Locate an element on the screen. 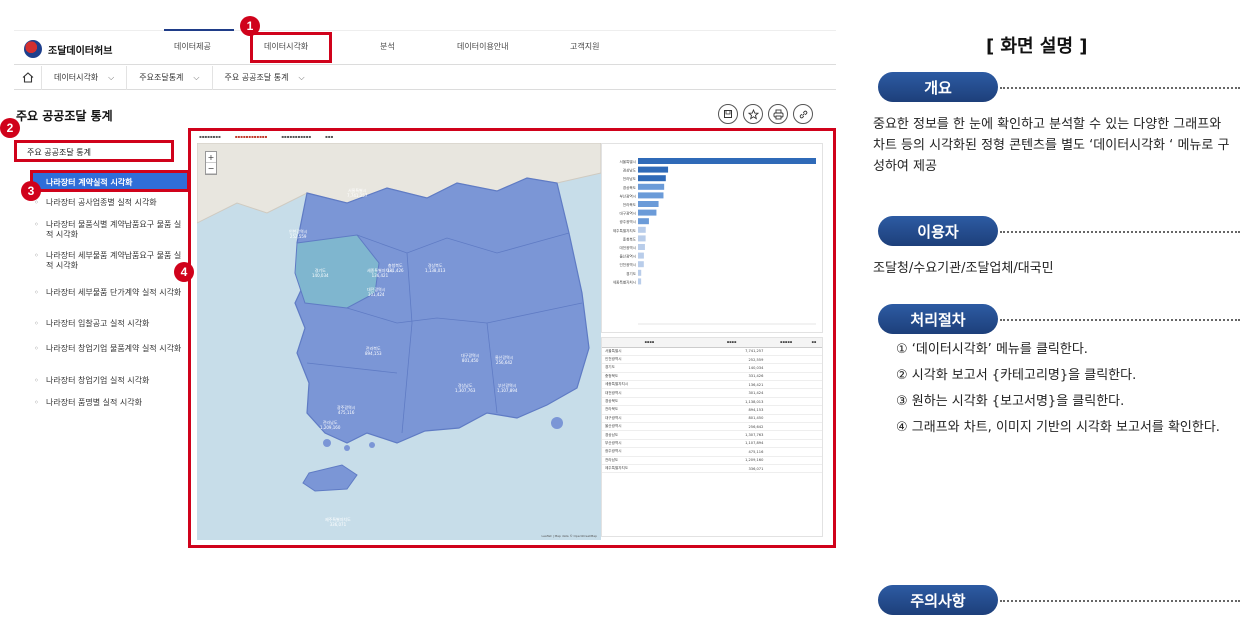 This screenshot has width=1245, height=629. step-marker-3: 3 is located at coordinates (31, 191).